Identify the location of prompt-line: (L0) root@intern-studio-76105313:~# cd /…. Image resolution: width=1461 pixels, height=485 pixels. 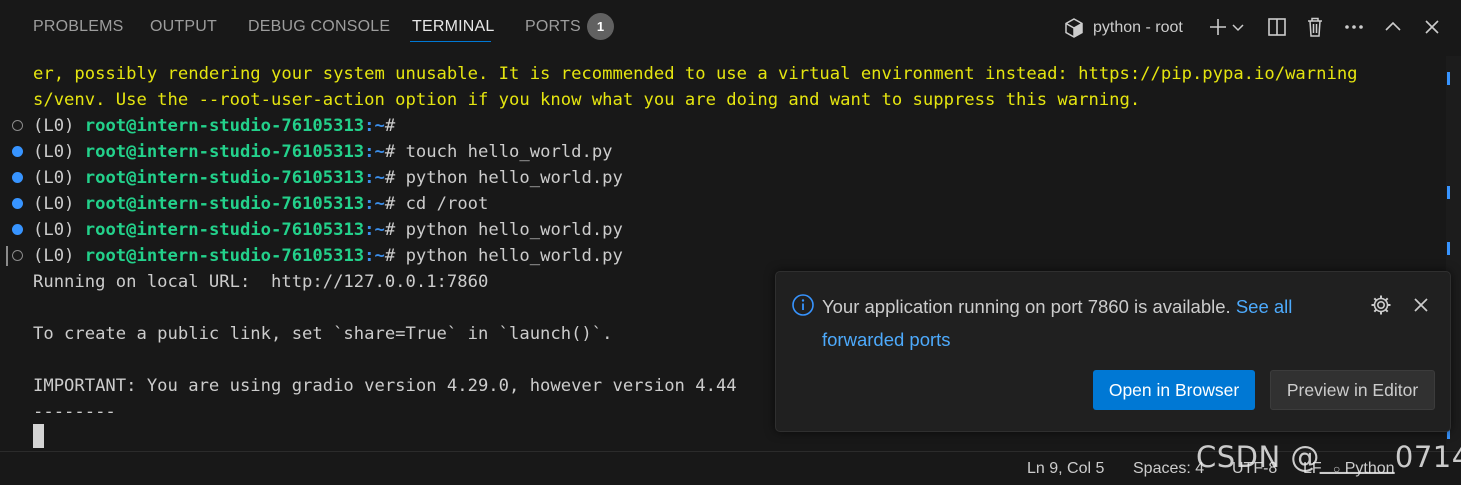
(261, 204).